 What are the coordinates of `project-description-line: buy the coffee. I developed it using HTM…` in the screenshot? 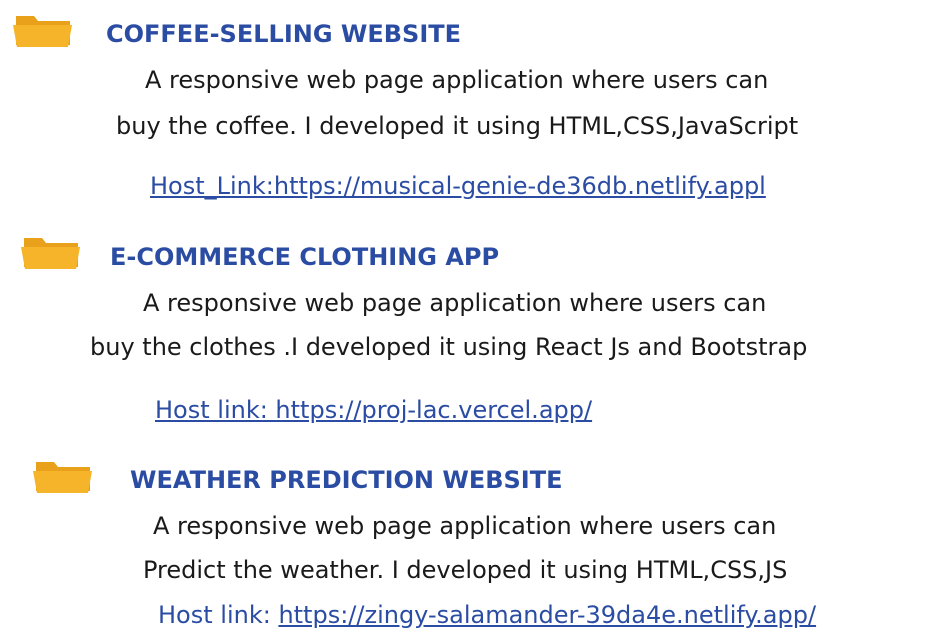 It's located at (457, 126).